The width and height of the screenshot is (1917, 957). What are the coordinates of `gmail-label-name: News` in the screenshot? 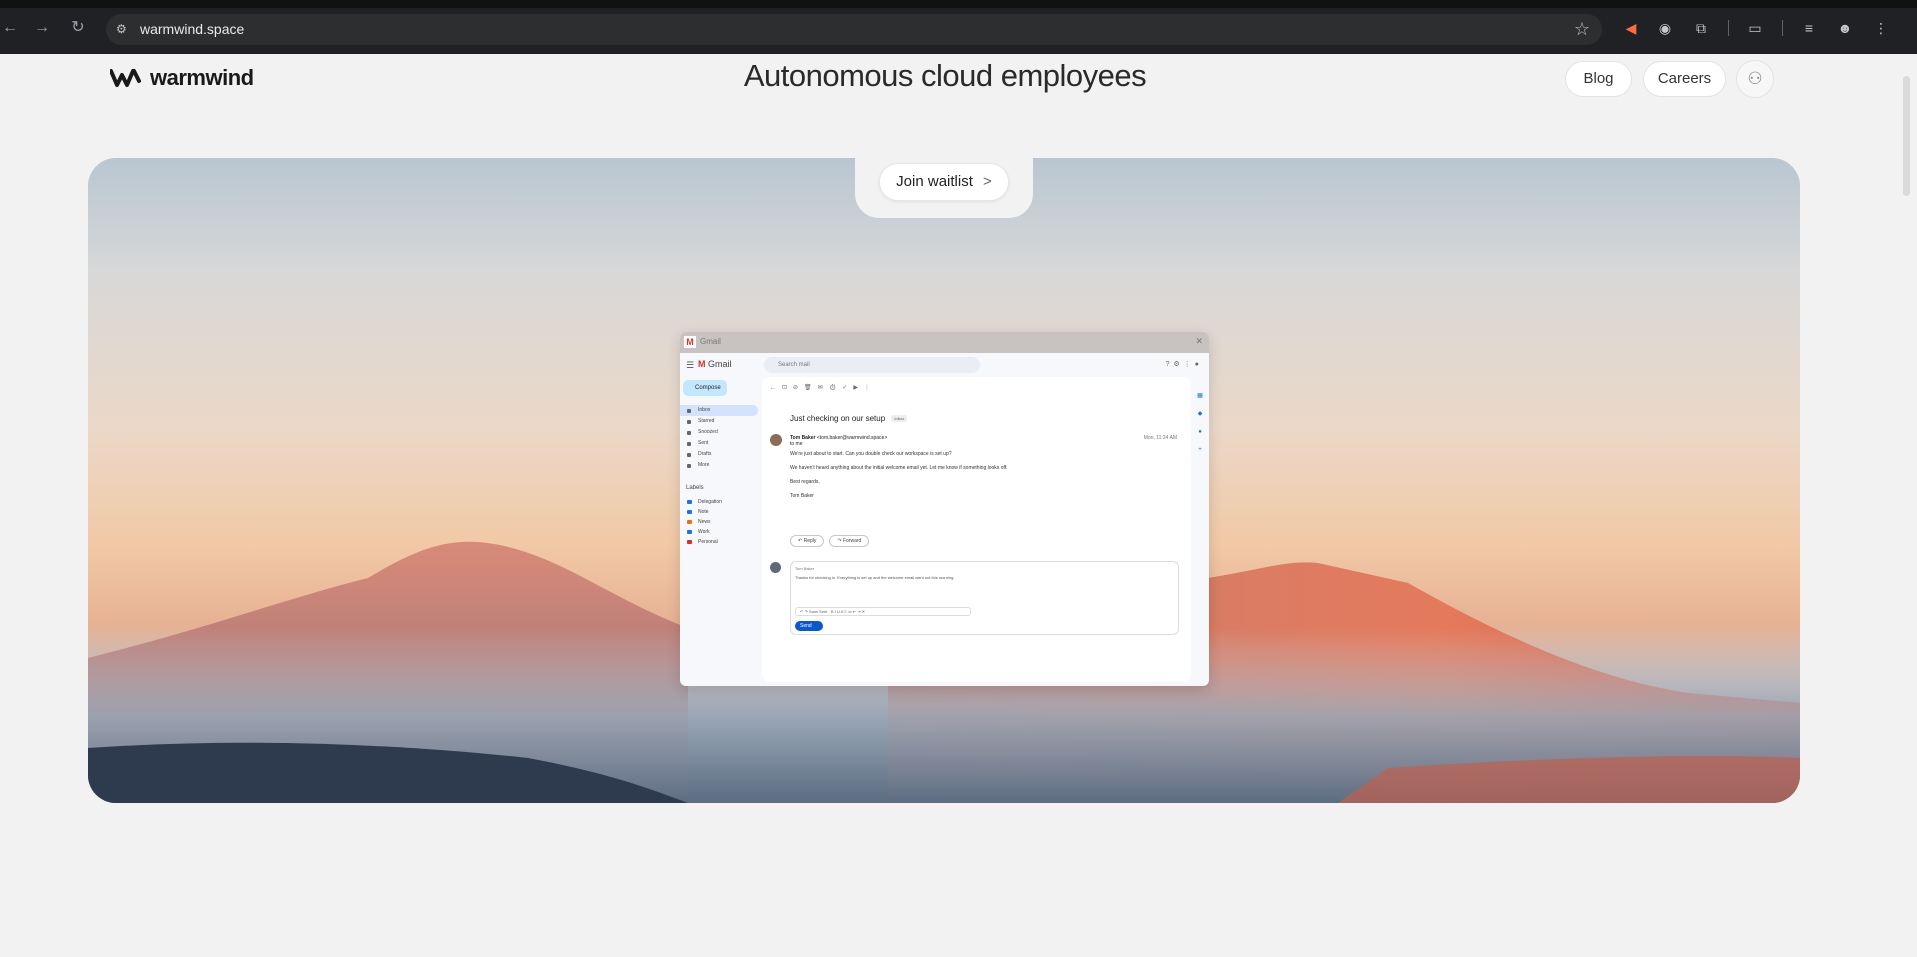 It's located at (704, 522).